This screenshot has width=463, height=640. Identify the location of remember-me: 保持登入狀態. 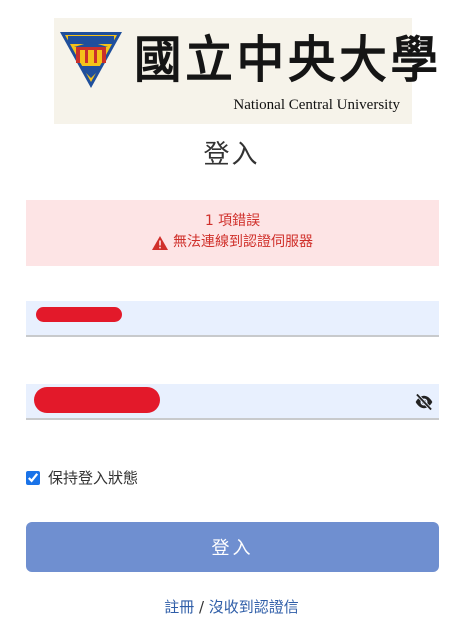
(82, 477).